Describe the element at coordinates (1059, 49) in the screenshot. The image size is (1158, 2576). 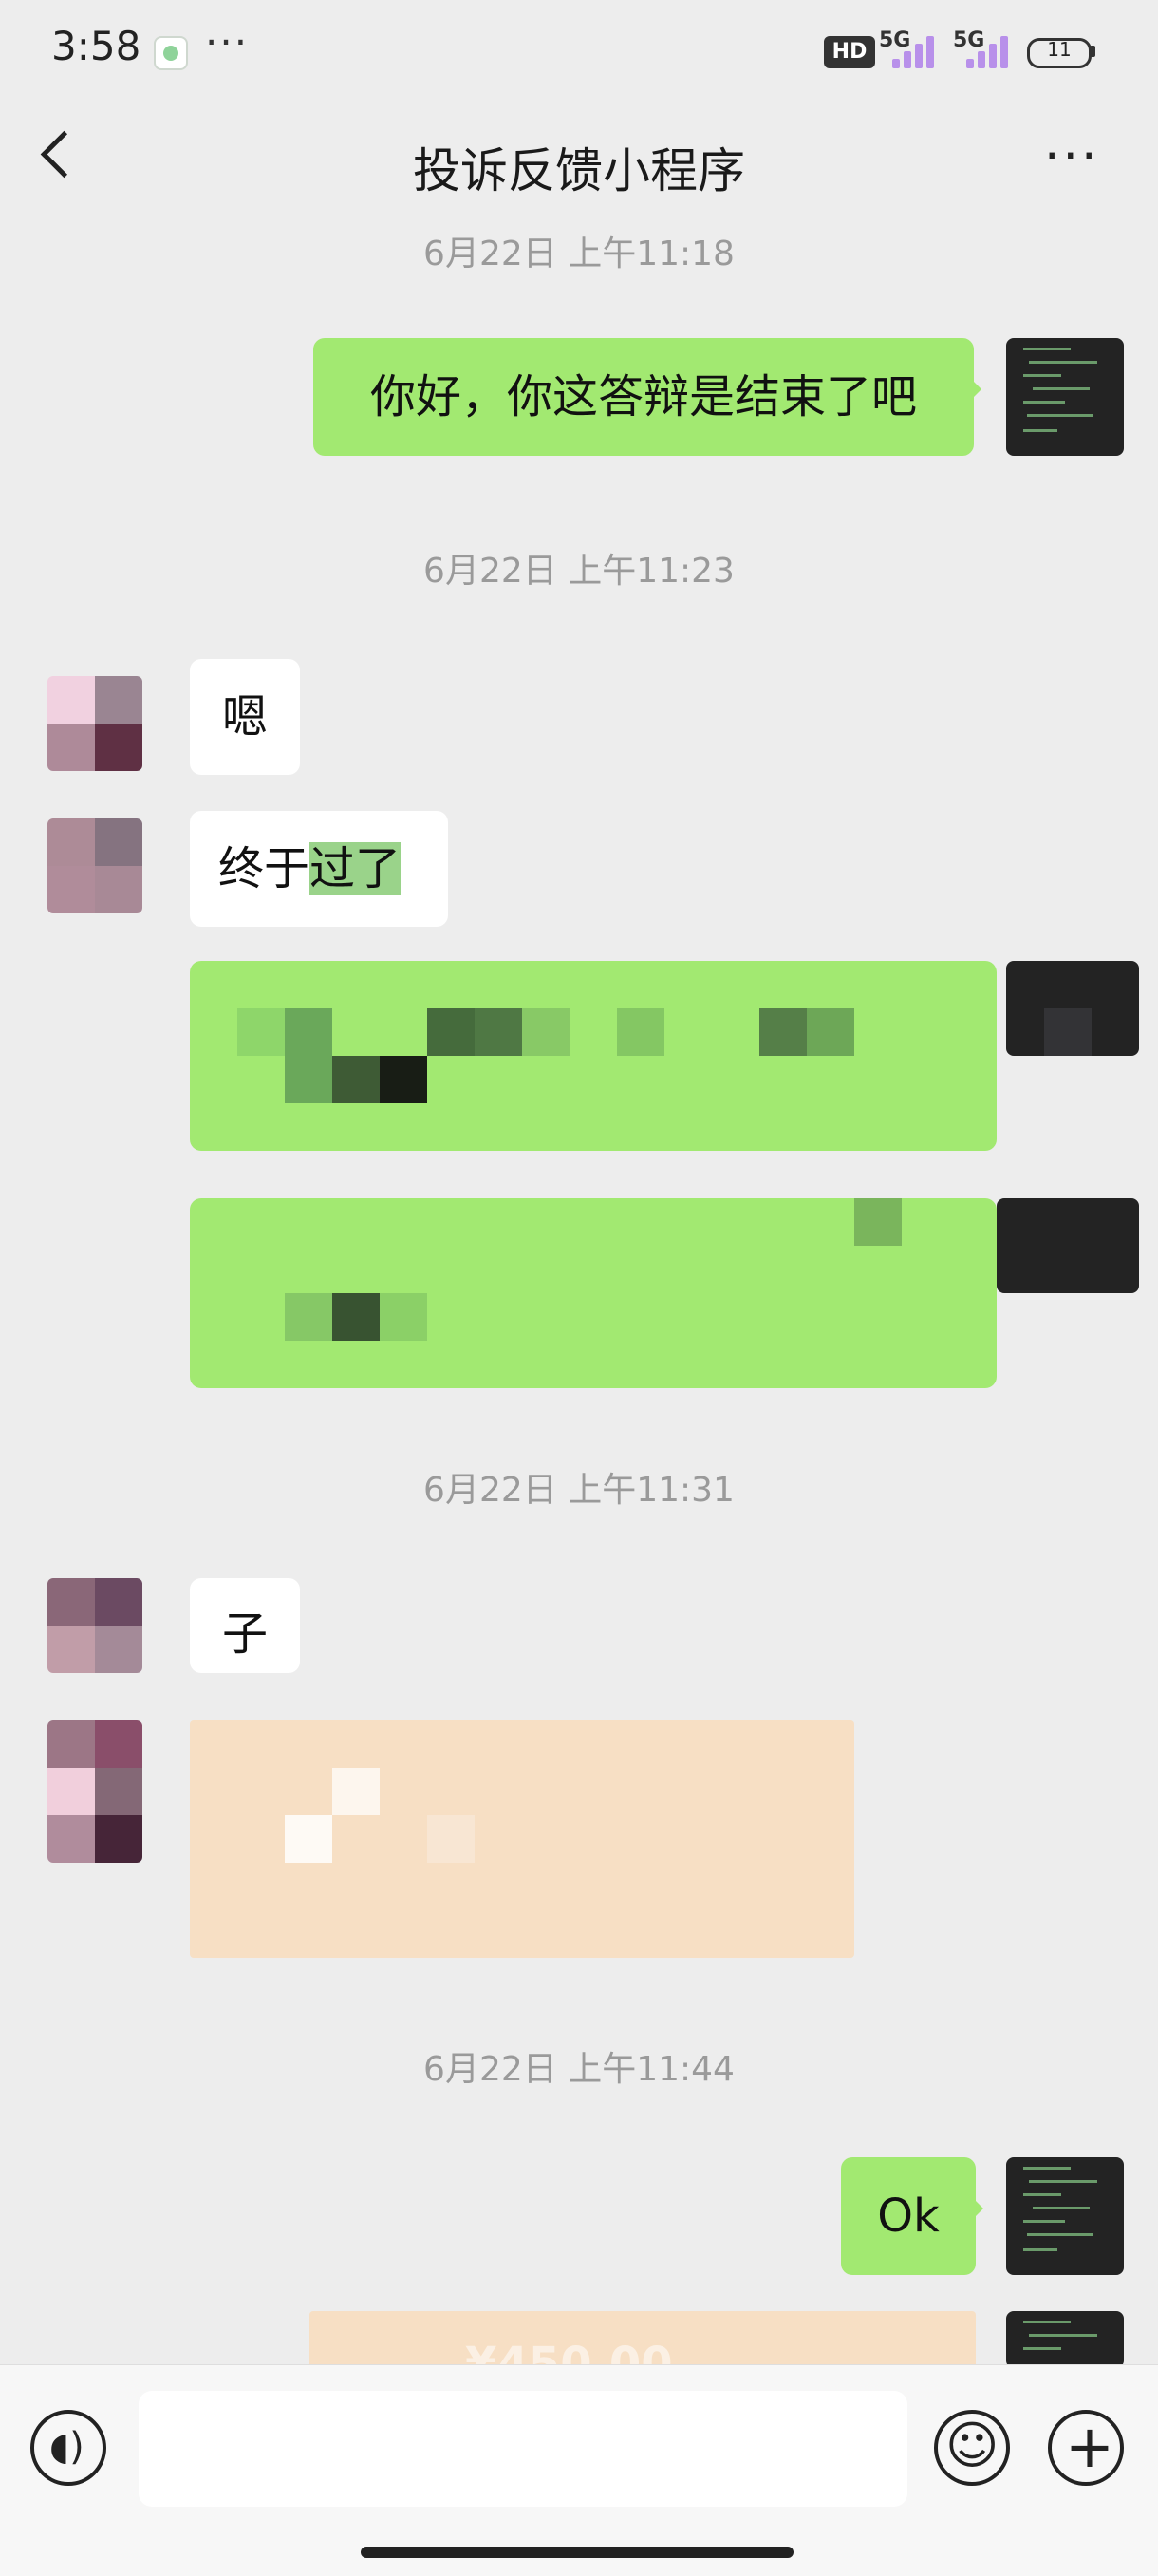
I see `battery-level: 11` at that location.